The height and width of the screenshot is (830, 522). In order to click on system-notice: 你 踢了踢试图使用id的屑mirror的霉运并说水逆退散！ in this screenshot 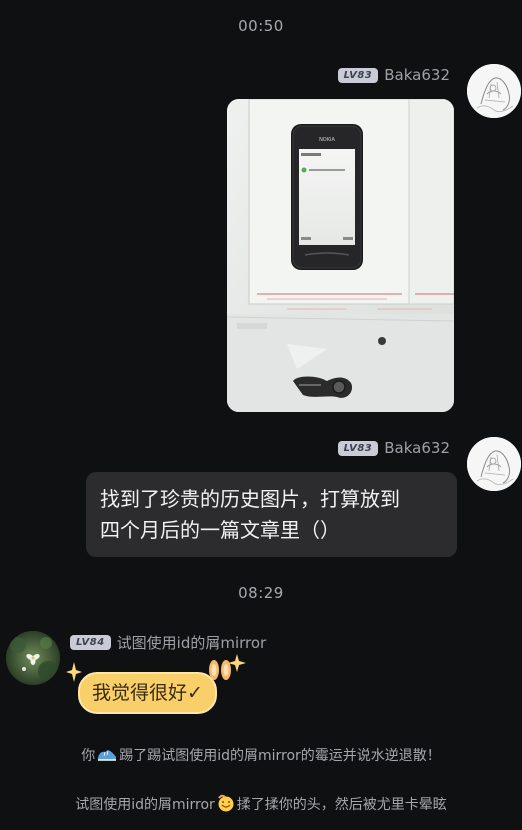, I will do `click(261, 755)`.